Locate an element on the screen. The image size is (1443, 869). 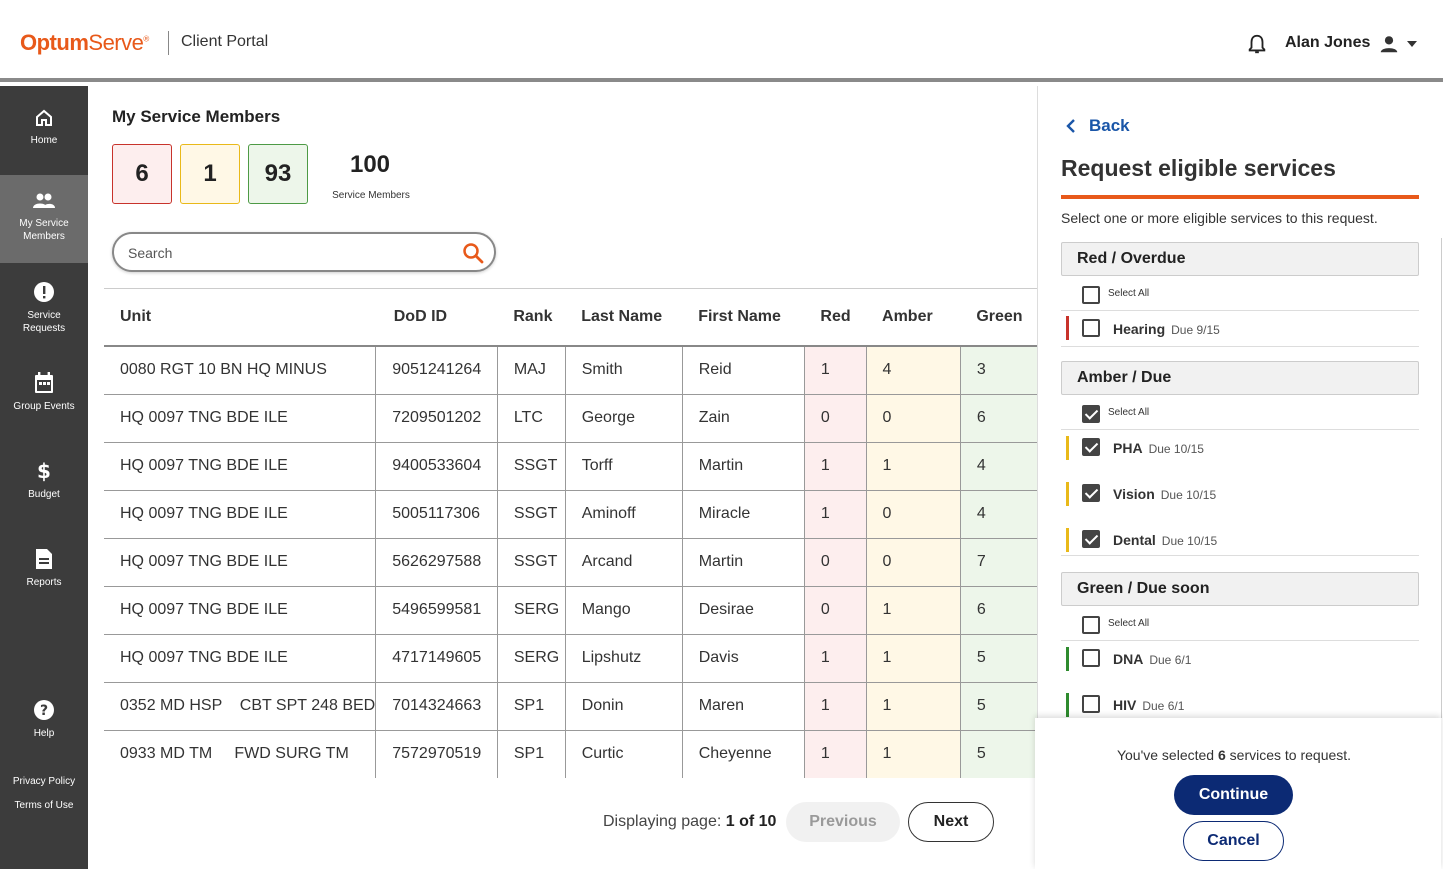
service-due-dna: Due 6/1 is located at coordinates (1170, 660).